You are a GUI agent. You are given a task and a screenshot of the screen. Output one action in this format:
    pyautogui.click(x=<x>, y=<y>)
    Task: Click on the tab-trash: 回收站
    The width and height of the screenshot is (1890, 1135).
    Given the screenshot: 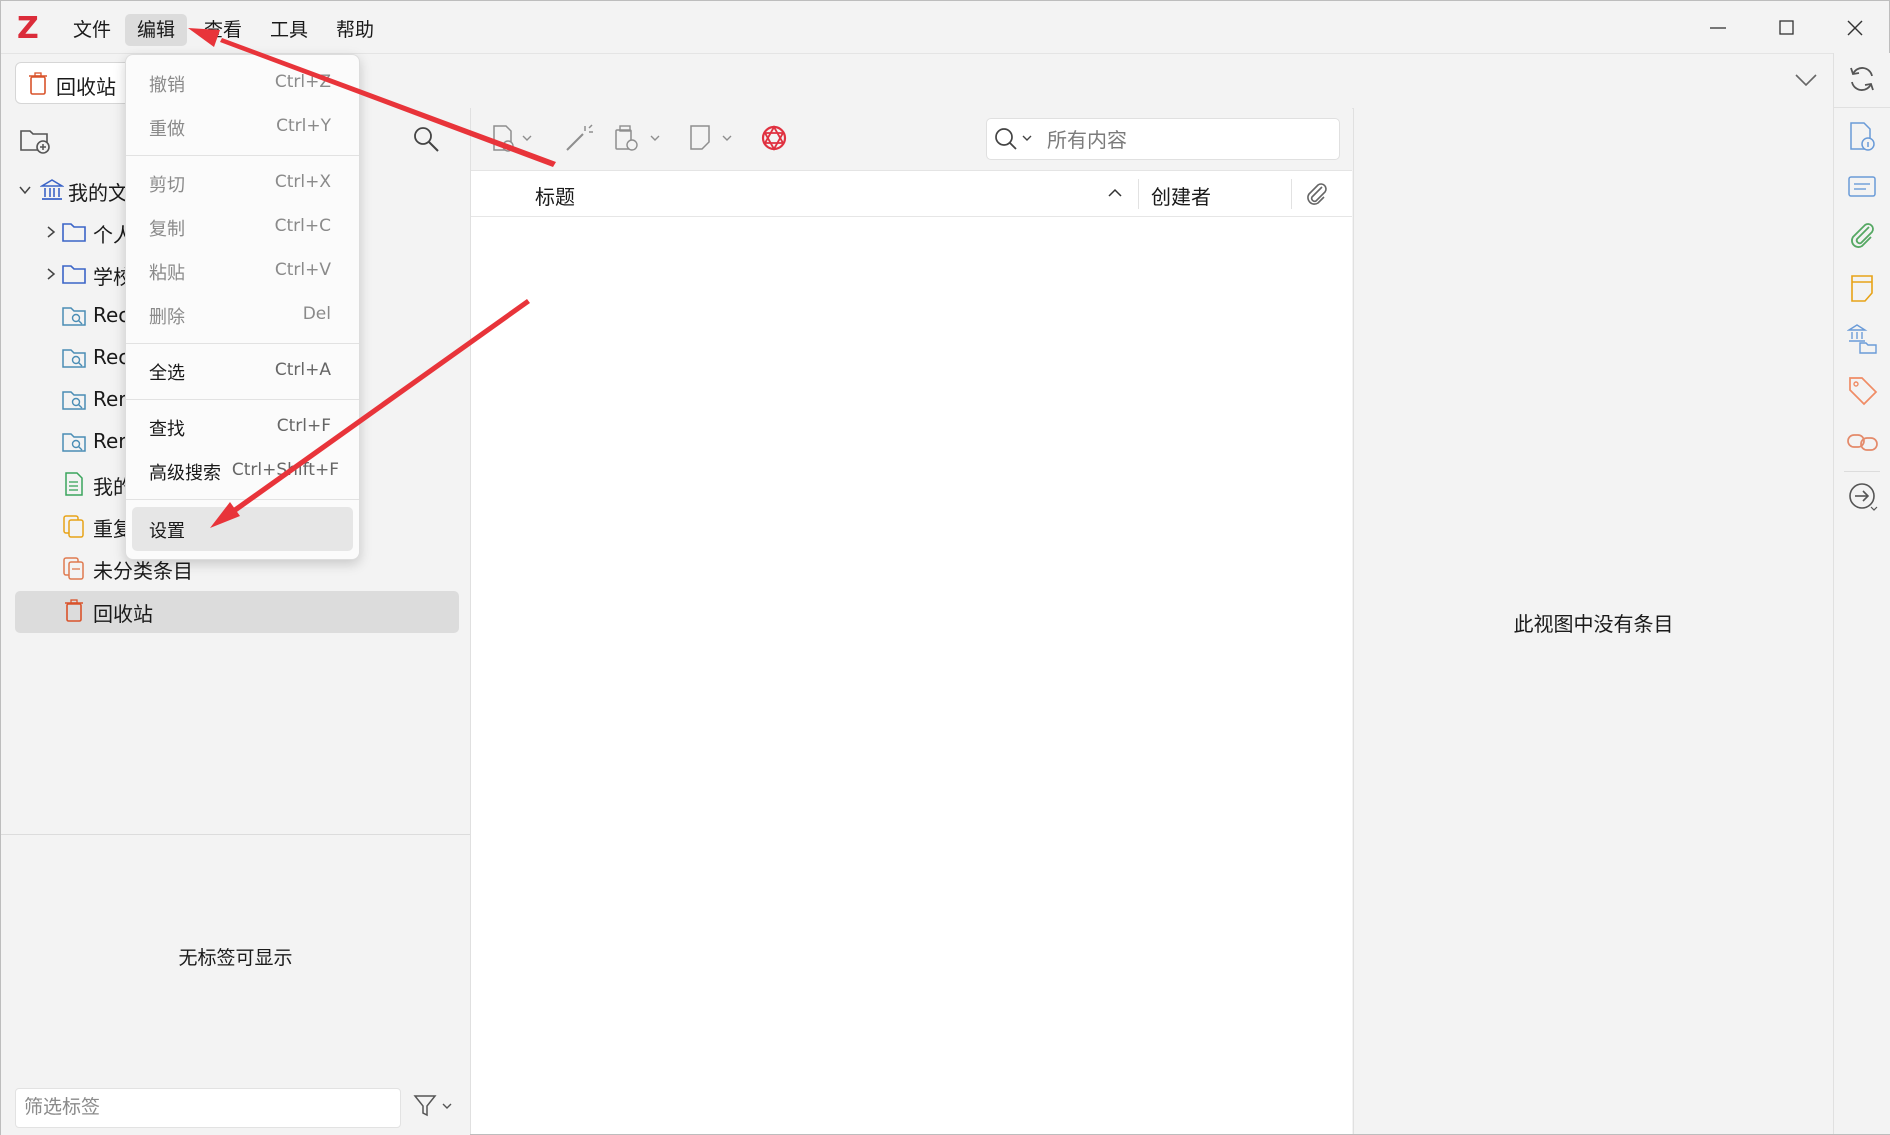 What is the action you would take?
    pyautogui.click(x=75, y=83)
    